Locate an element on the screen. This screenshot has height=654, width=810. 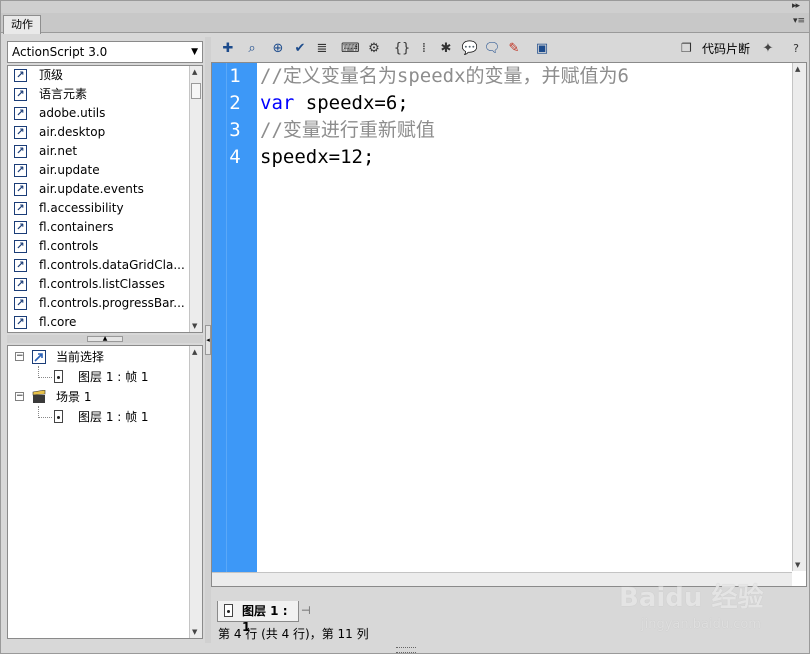
debug-options-icon: ⚙ is located at coordinates (374, 49).